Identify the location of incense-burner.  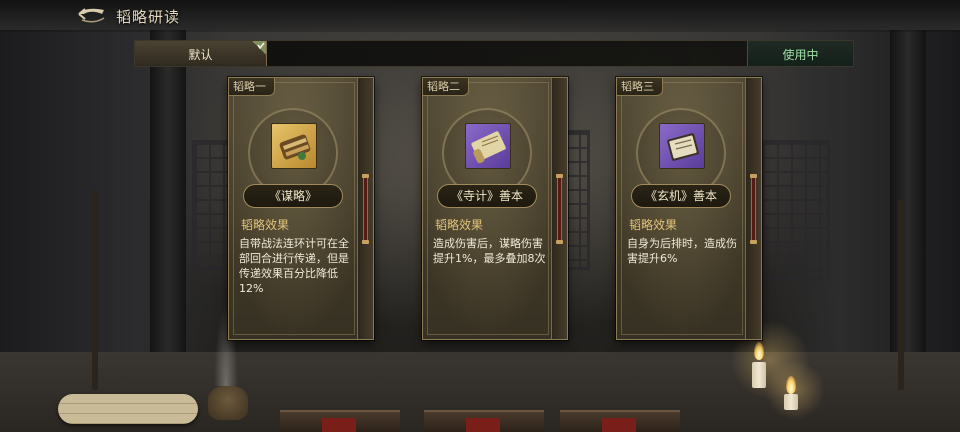
(228, 403).